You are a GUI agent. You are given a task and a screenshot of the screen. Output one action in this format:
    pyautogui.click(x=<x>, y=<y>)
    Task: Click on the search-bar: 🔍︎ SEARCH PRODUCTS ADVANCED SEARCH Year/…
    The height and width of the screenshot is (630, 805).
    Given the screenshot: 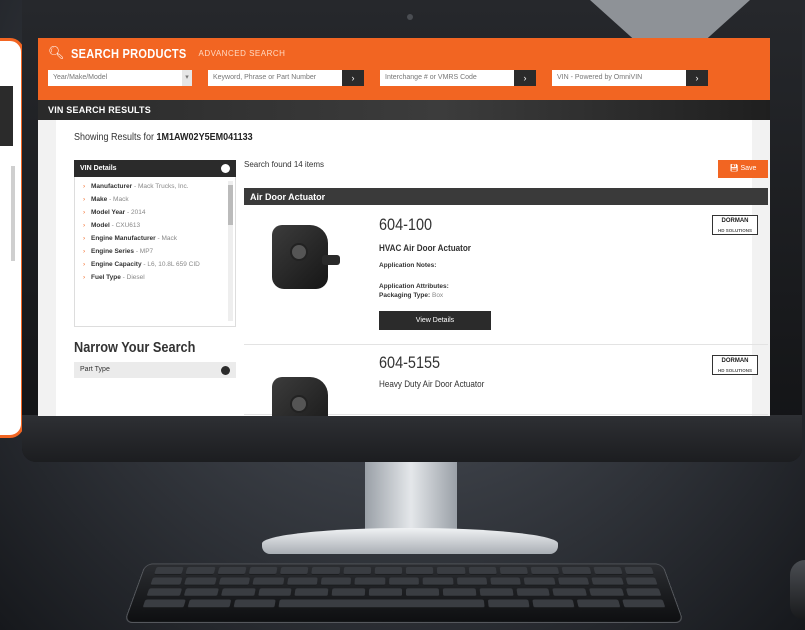 What is the action you would take?
    pyautogui.click(x=404, y=69)
    